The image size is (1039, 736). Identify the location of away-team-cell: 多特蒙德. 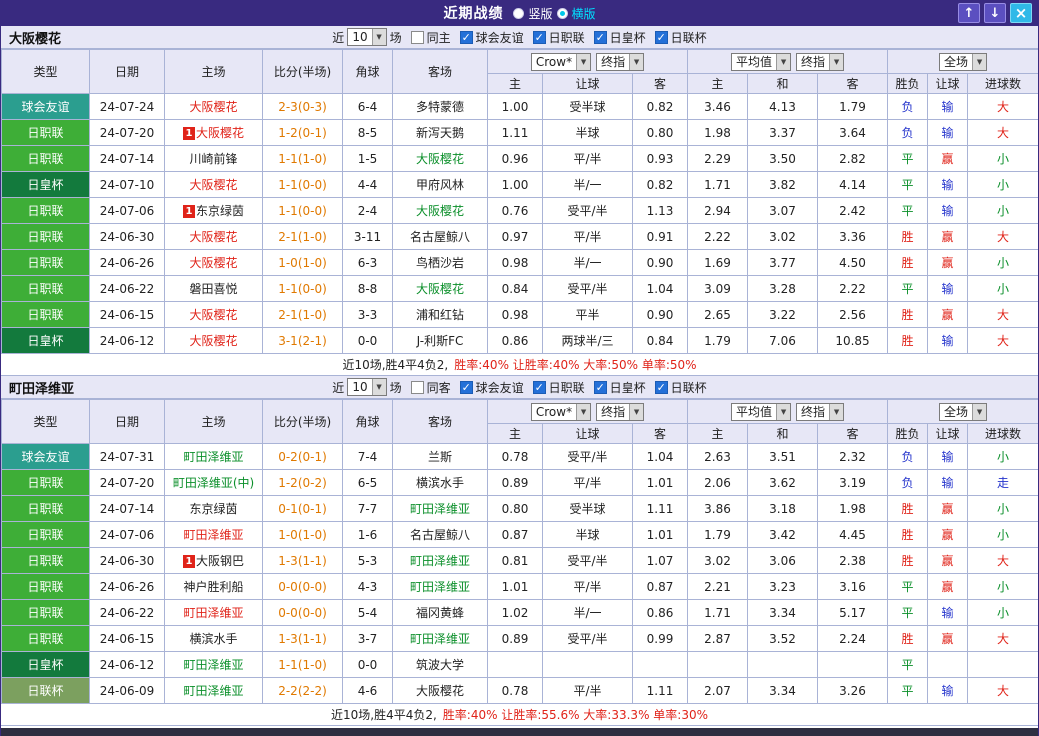
(440, 106).